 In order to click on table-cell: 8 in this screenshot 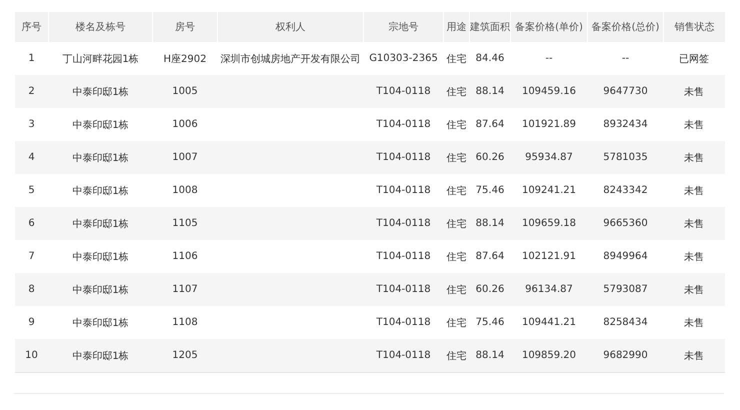, I will do `click(31, 289)`.